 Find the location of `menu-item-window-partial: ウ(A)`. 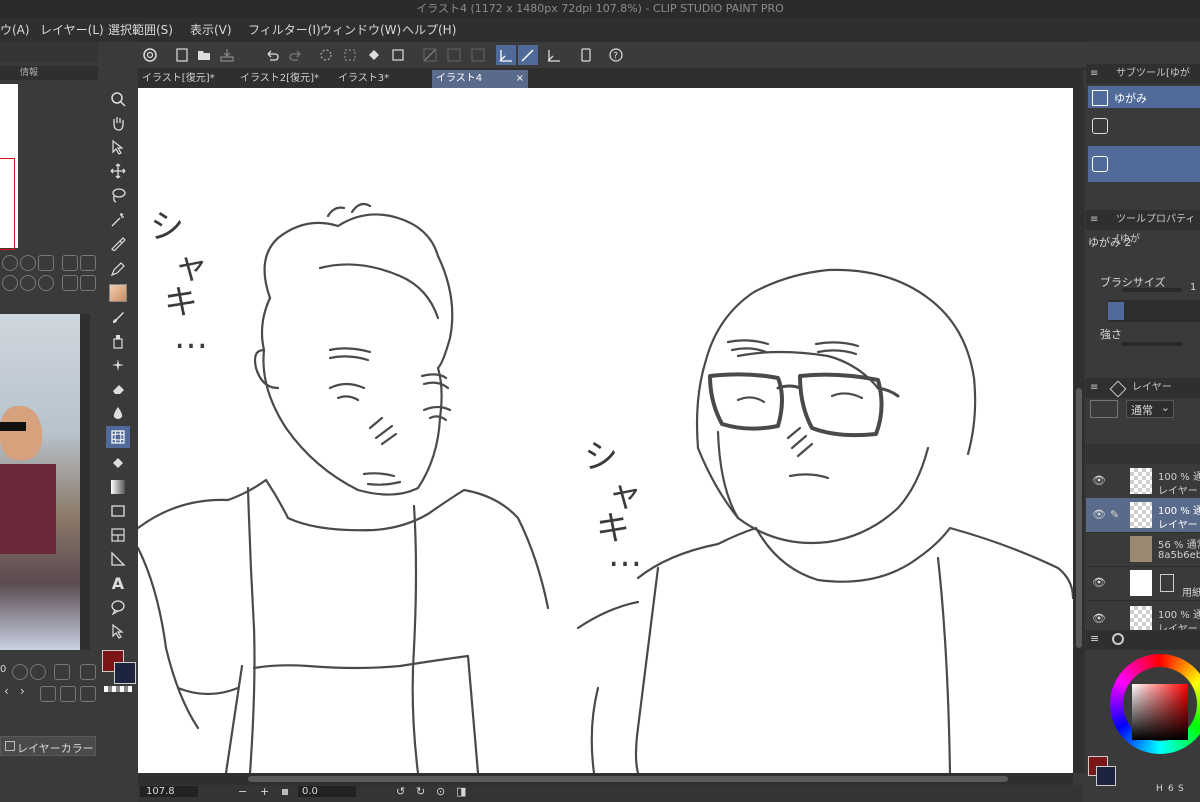

menu-item-window-partial: ウ(A) is located at coordinates (15, 30).